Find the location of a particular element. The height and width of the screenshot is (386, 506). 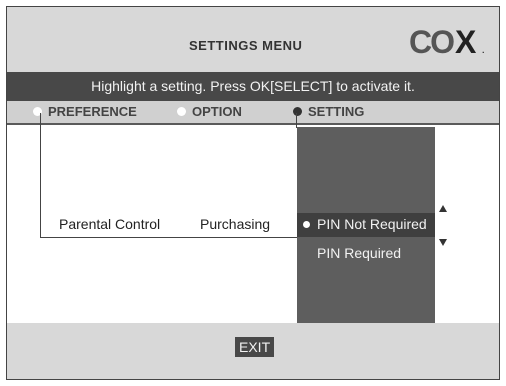

setting-item-pin-not-required: PIN Not Required is located at coordinates (365, 224).